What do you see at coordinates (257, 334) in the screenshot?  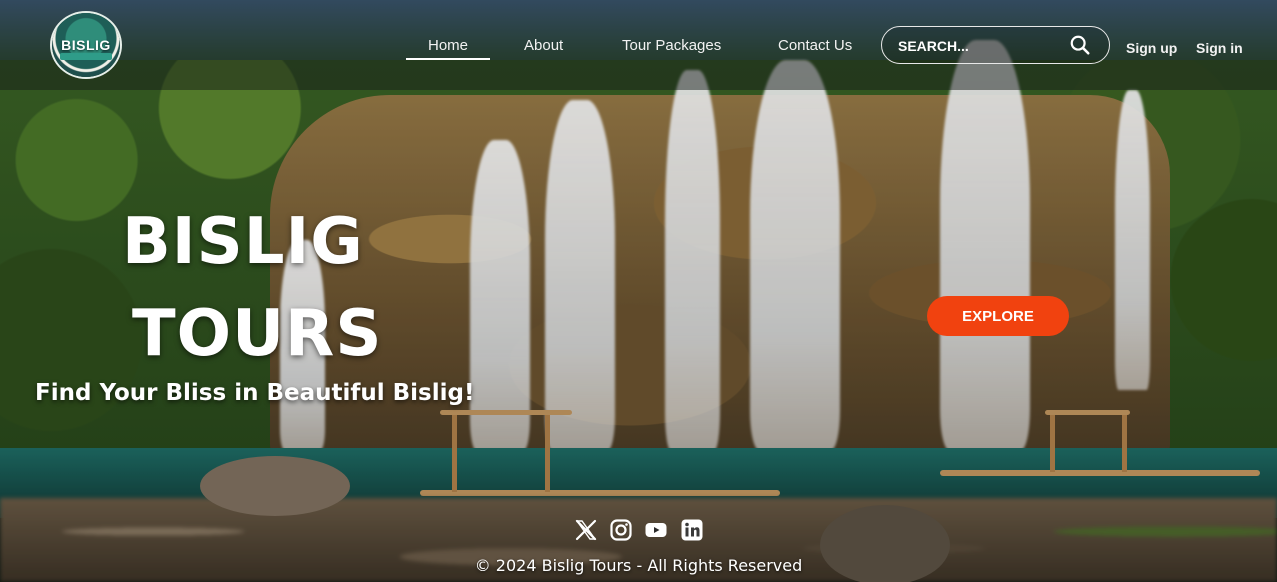 I see `hero-title-line2: TOURS` at bounding box center [257, 334].